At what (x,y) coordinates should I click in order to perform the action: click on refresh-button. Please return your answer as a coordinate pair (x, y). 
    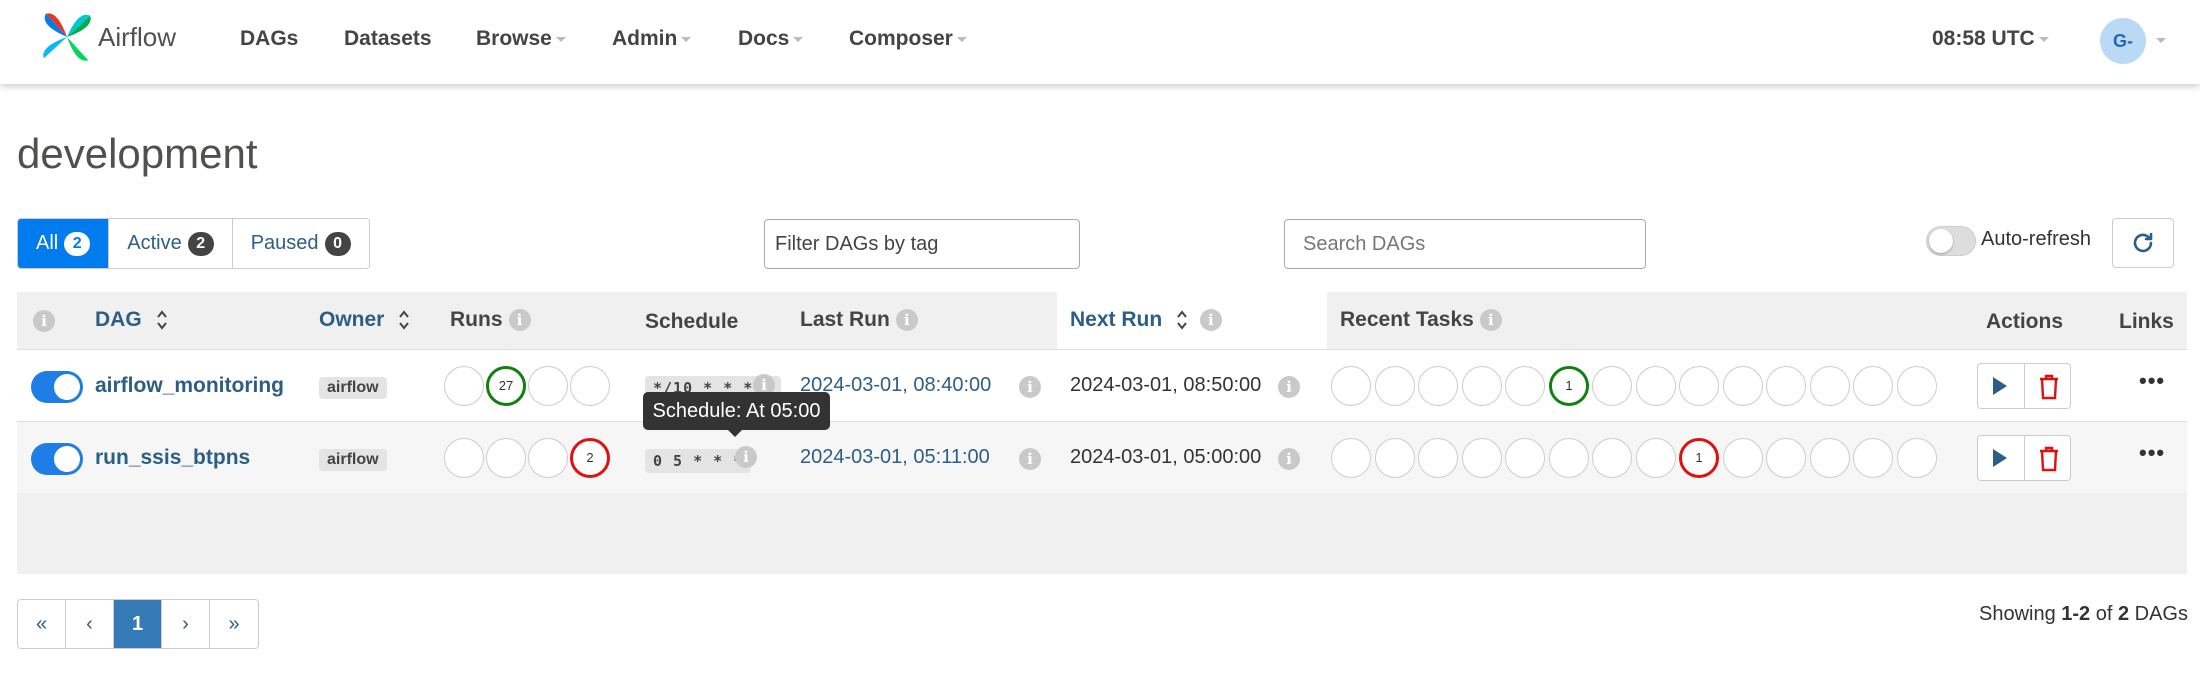
    Looking at the image, I should click on (2143, 243).